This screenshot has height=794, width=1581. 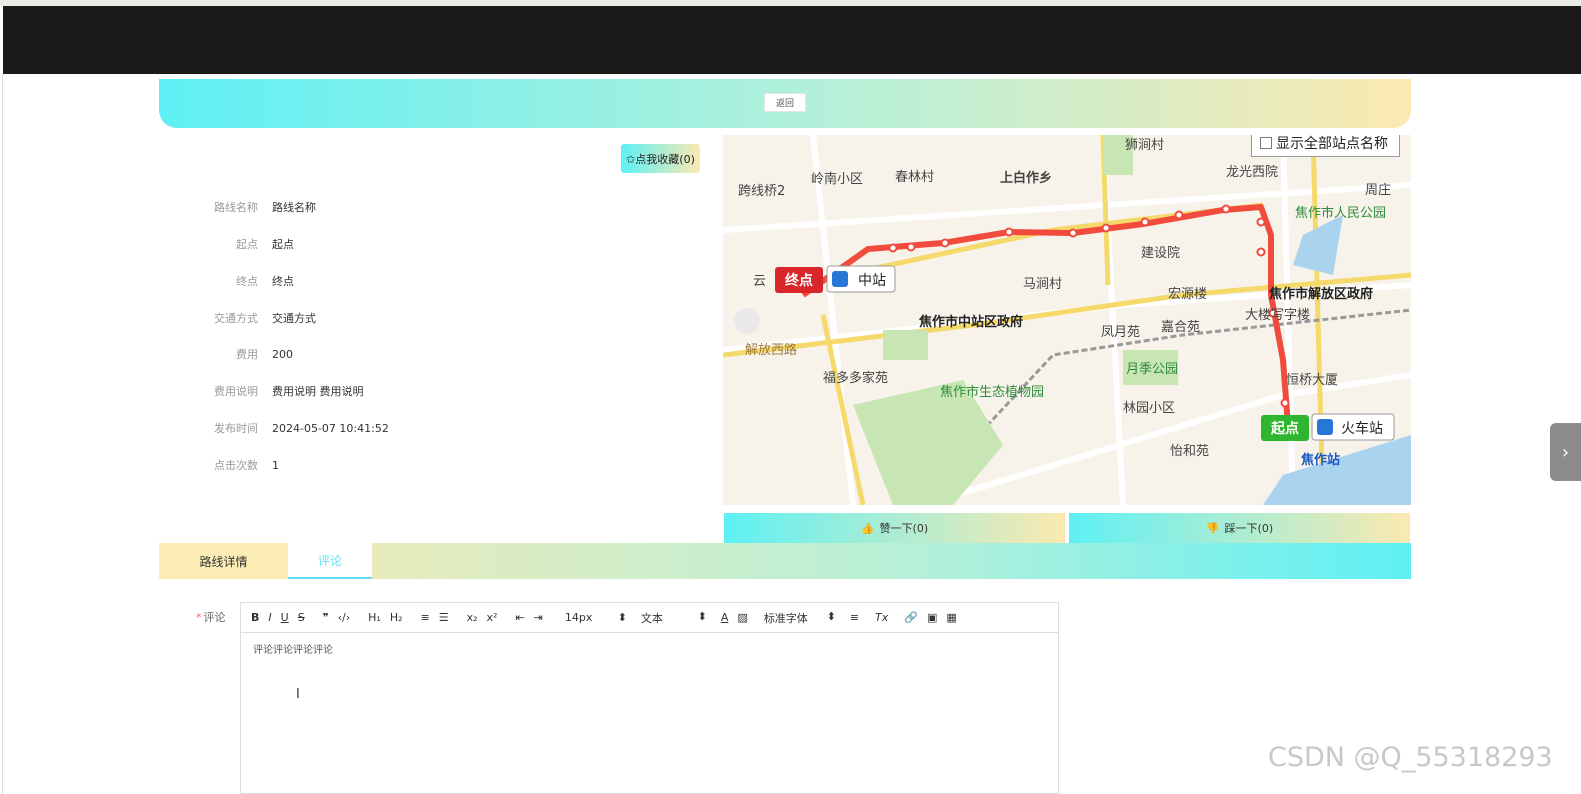 What do you see at coordinates (1340, 213) in the screenshot?
I see `place-label: 焦作市人民公园` at bounding box center [1340, 213].